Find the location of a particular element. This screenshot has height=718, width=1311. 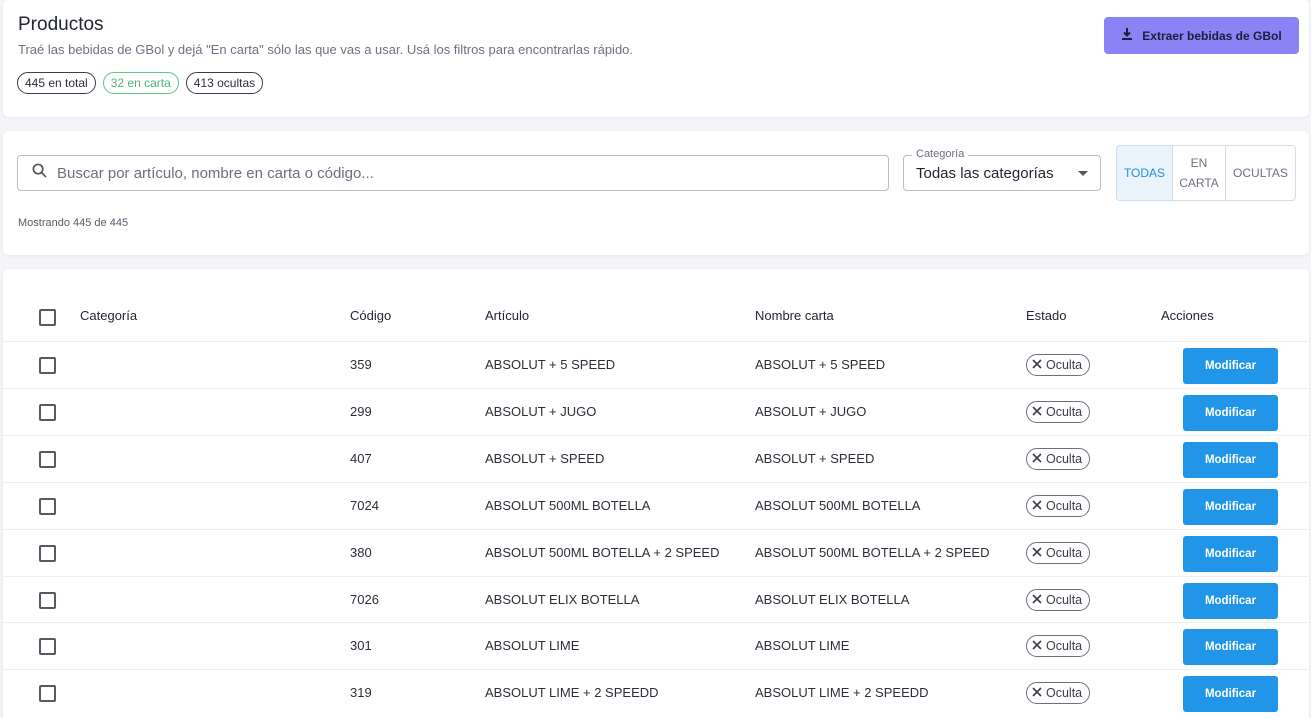

row-code: 359 is located at coordinates (361, 364).